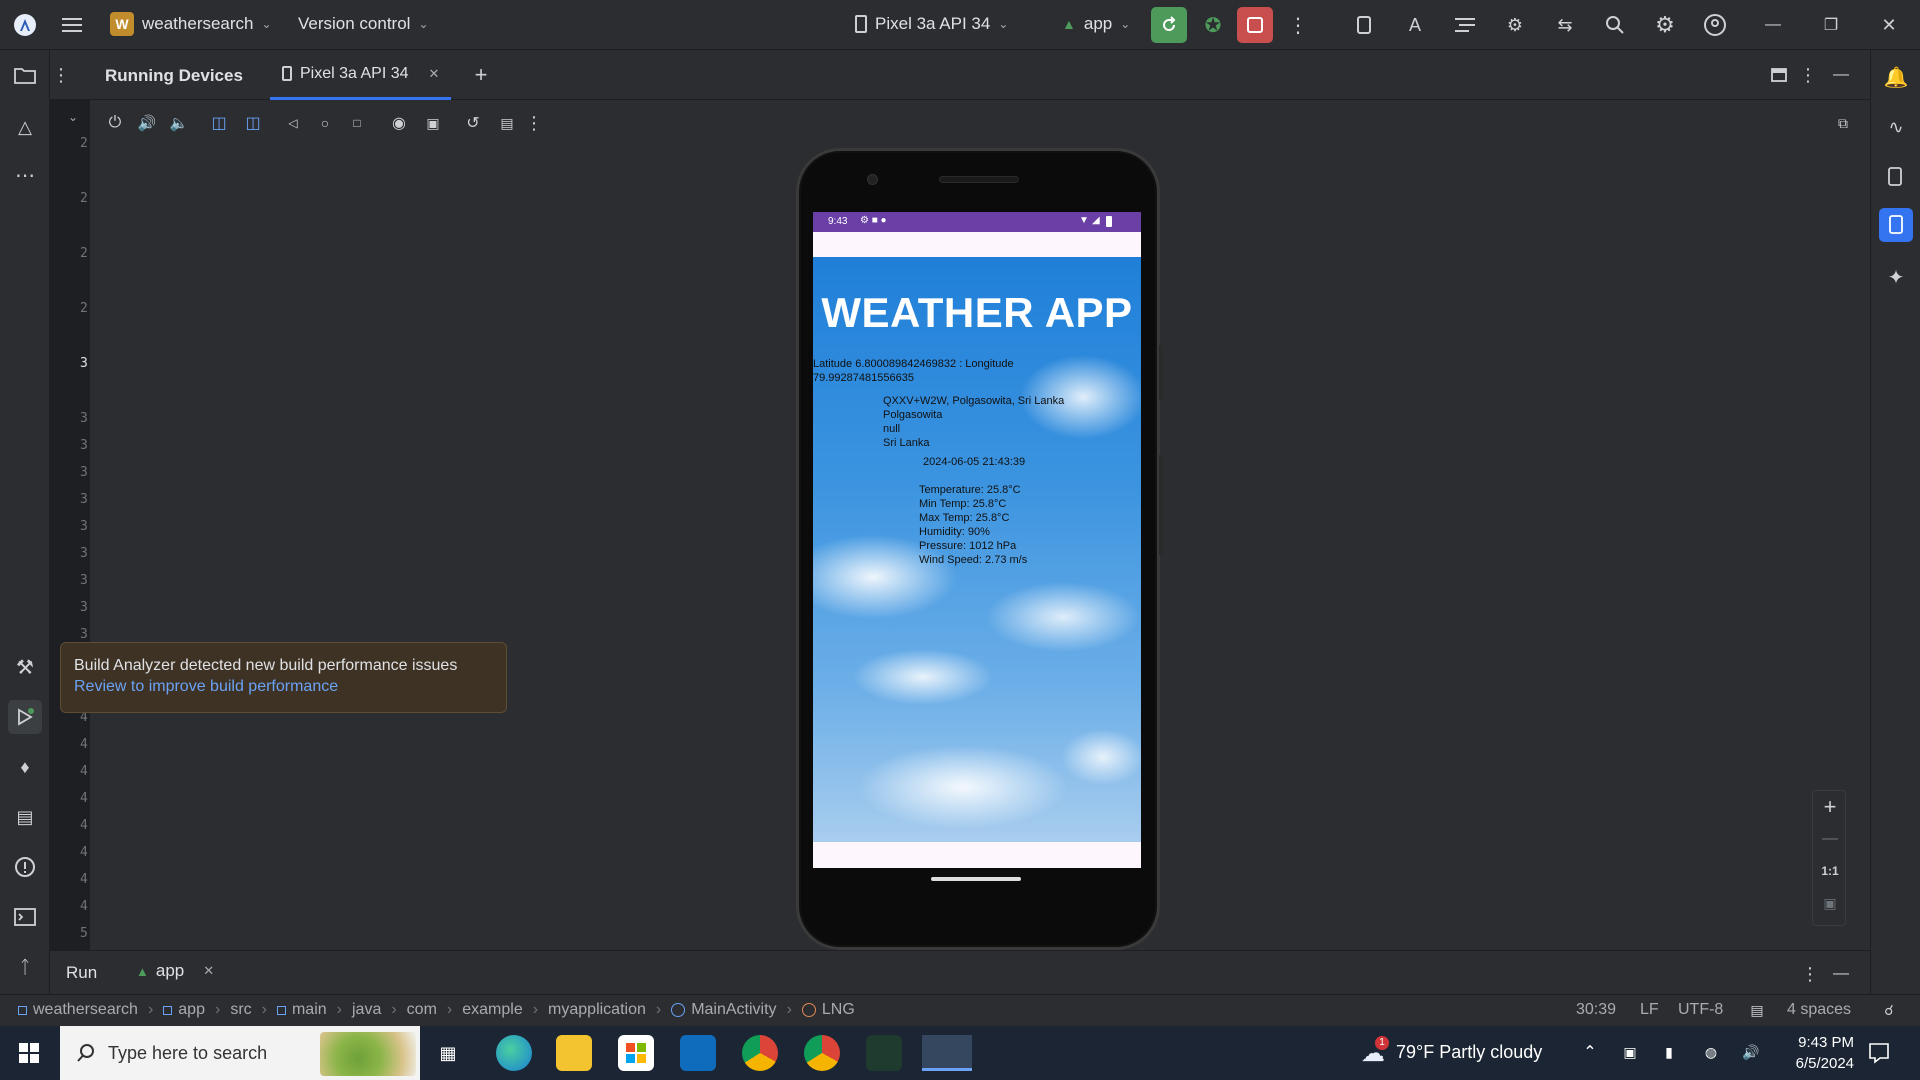  I want to click on taskbar-search-box: Type here to search, so click(240, 1053).